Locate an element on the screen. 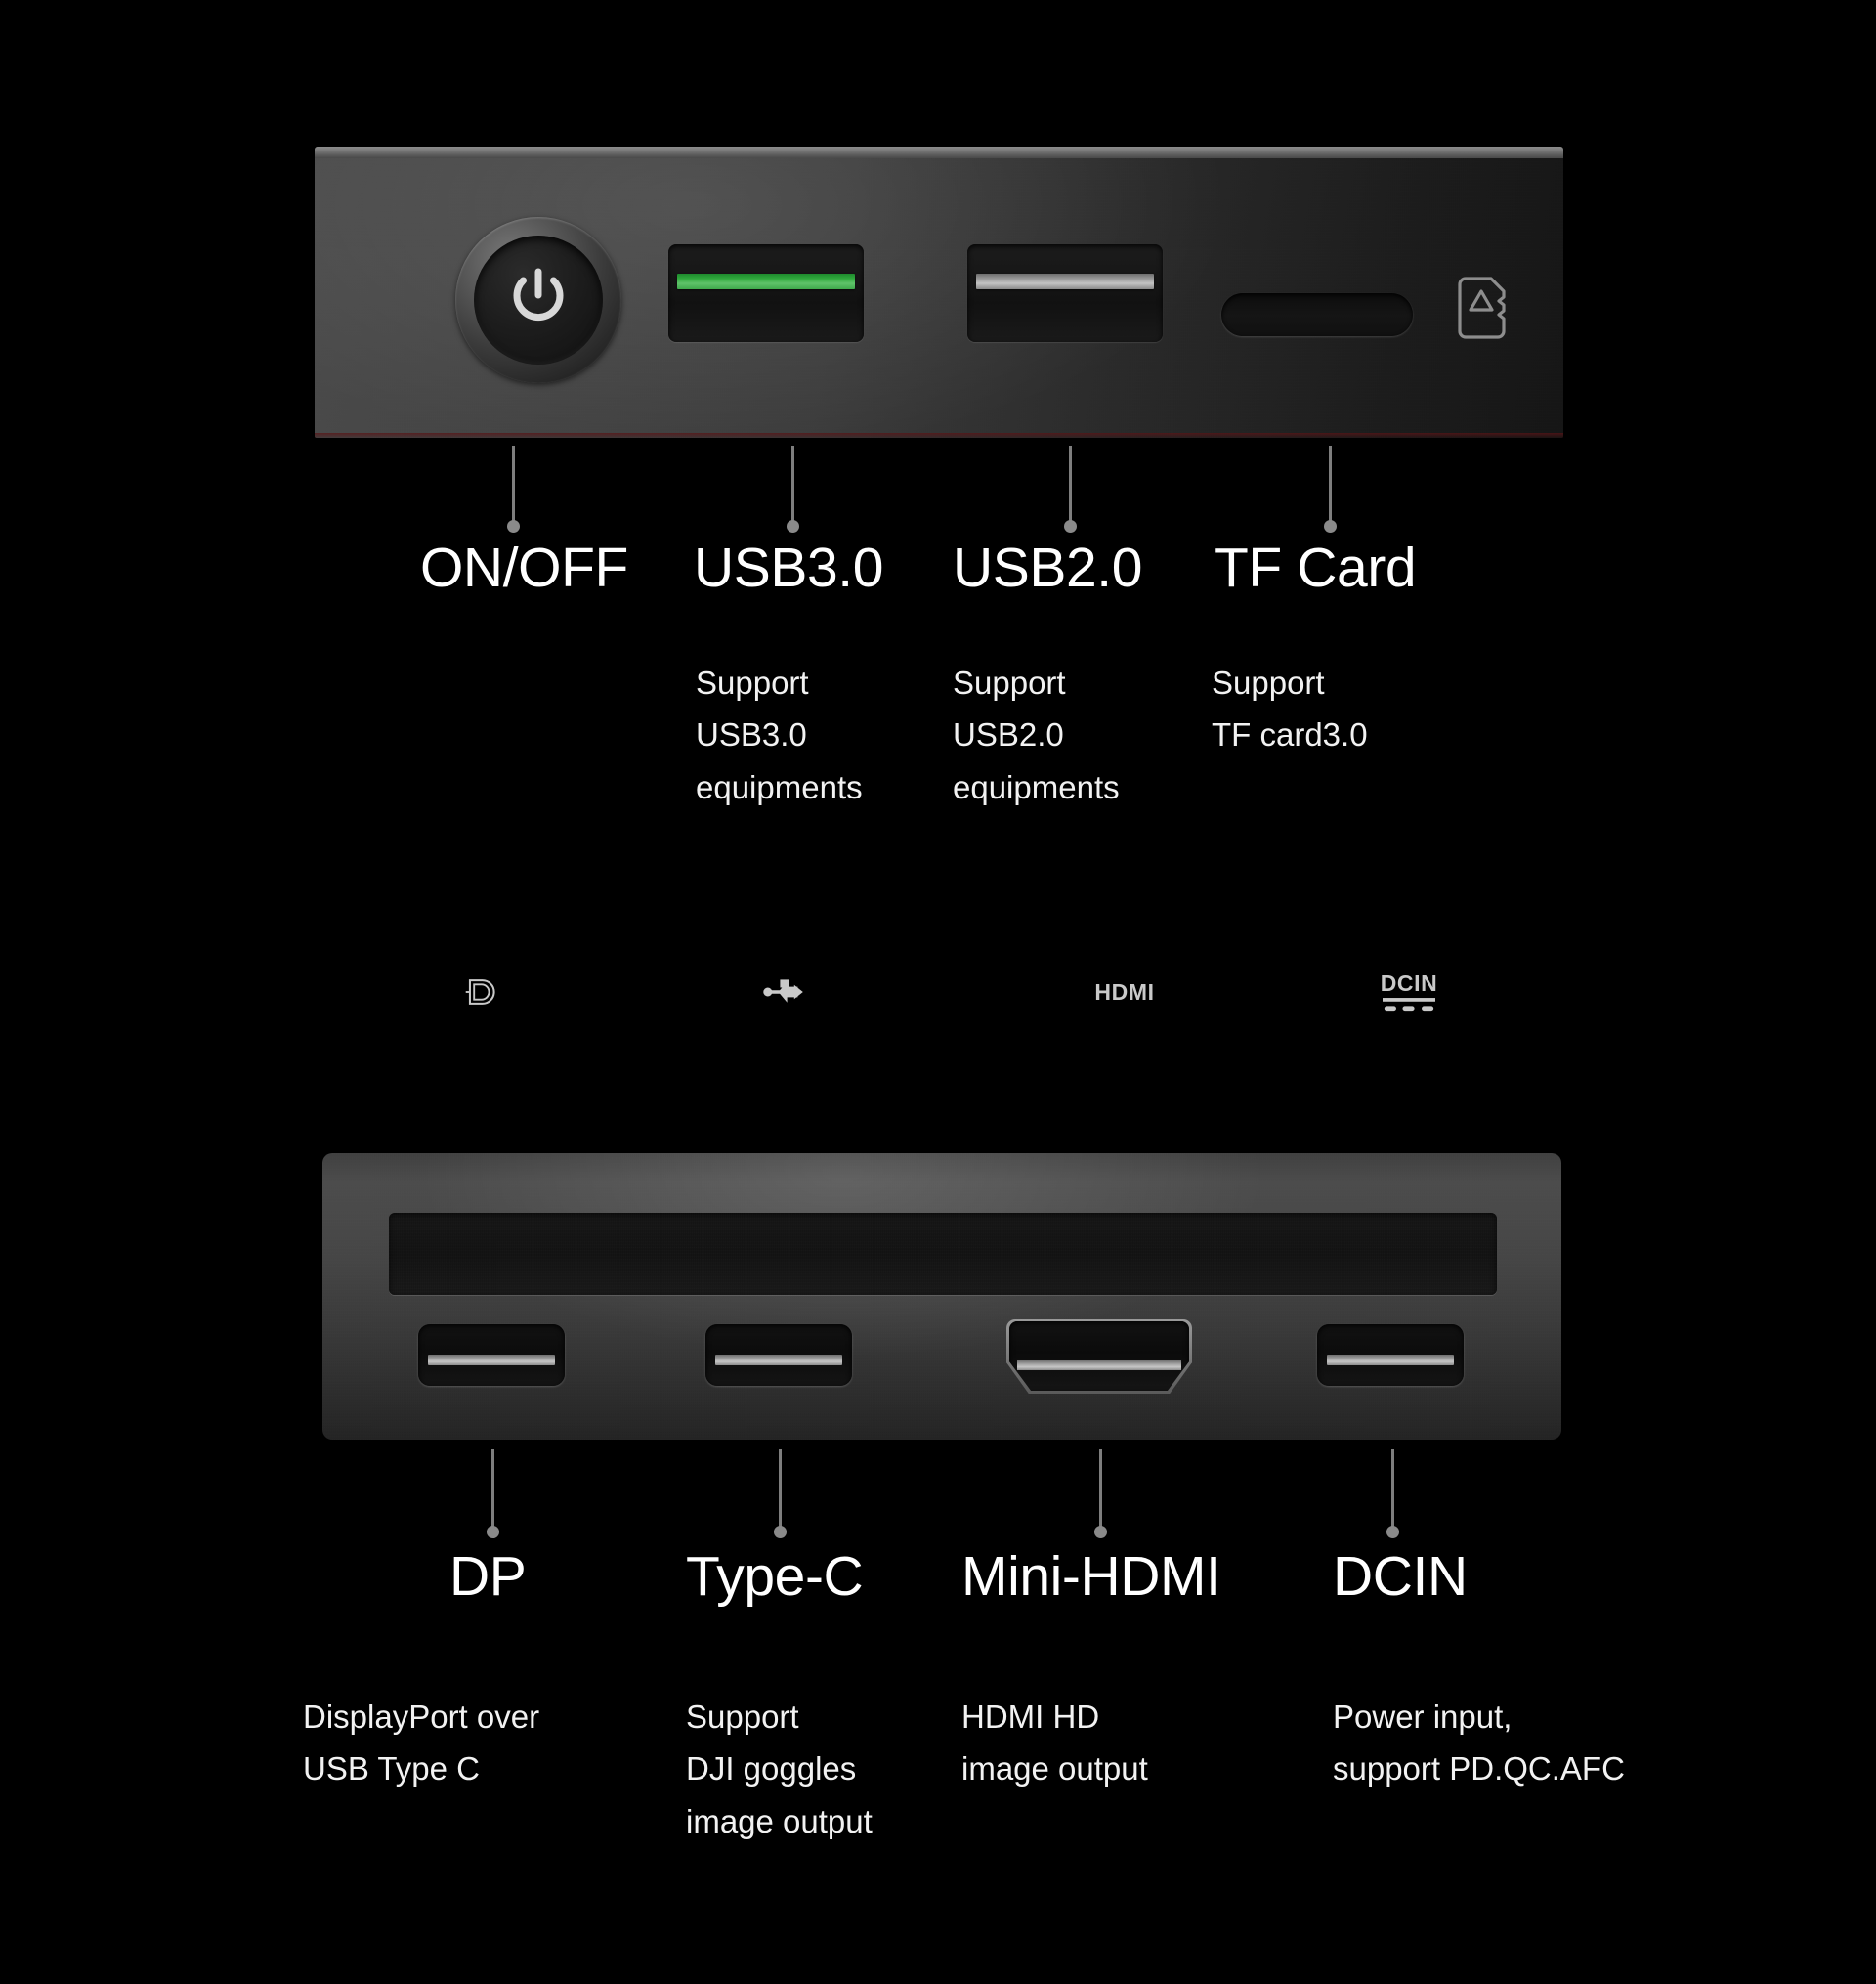 The height and width of the screenshot is (1984, 1876). power-button-inner is located at coordinates (538, 300).